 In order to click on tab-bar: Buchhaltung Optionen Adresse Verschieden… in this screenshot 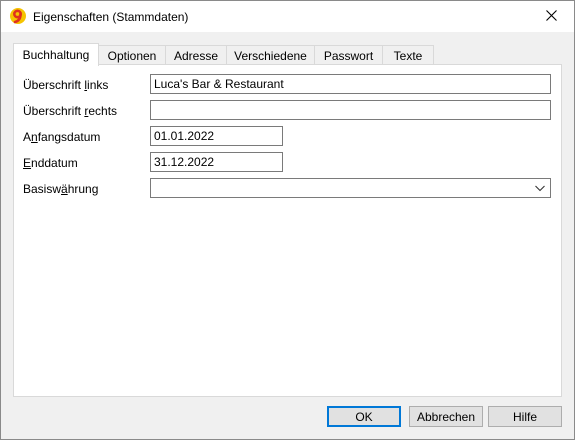, I will do `click(287, 54)`.